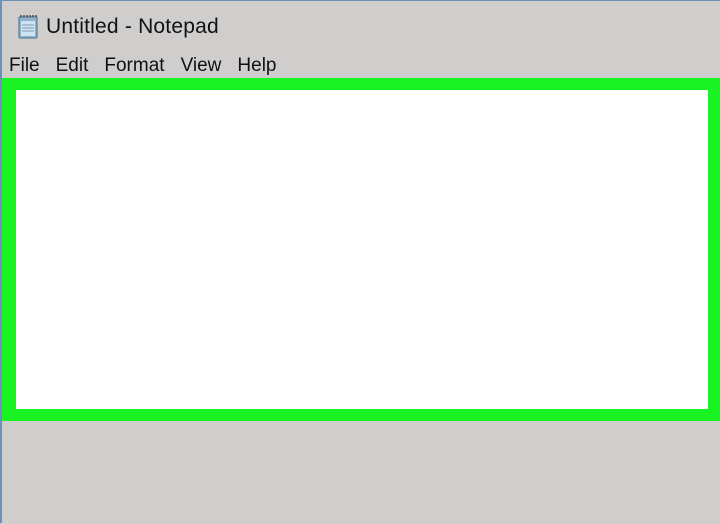 This screenshot has width=720, height=524. What do you see at coordinates (256, 66) in the screenshot?
I see `menu-help: Help` at bounding box center [256, 66].